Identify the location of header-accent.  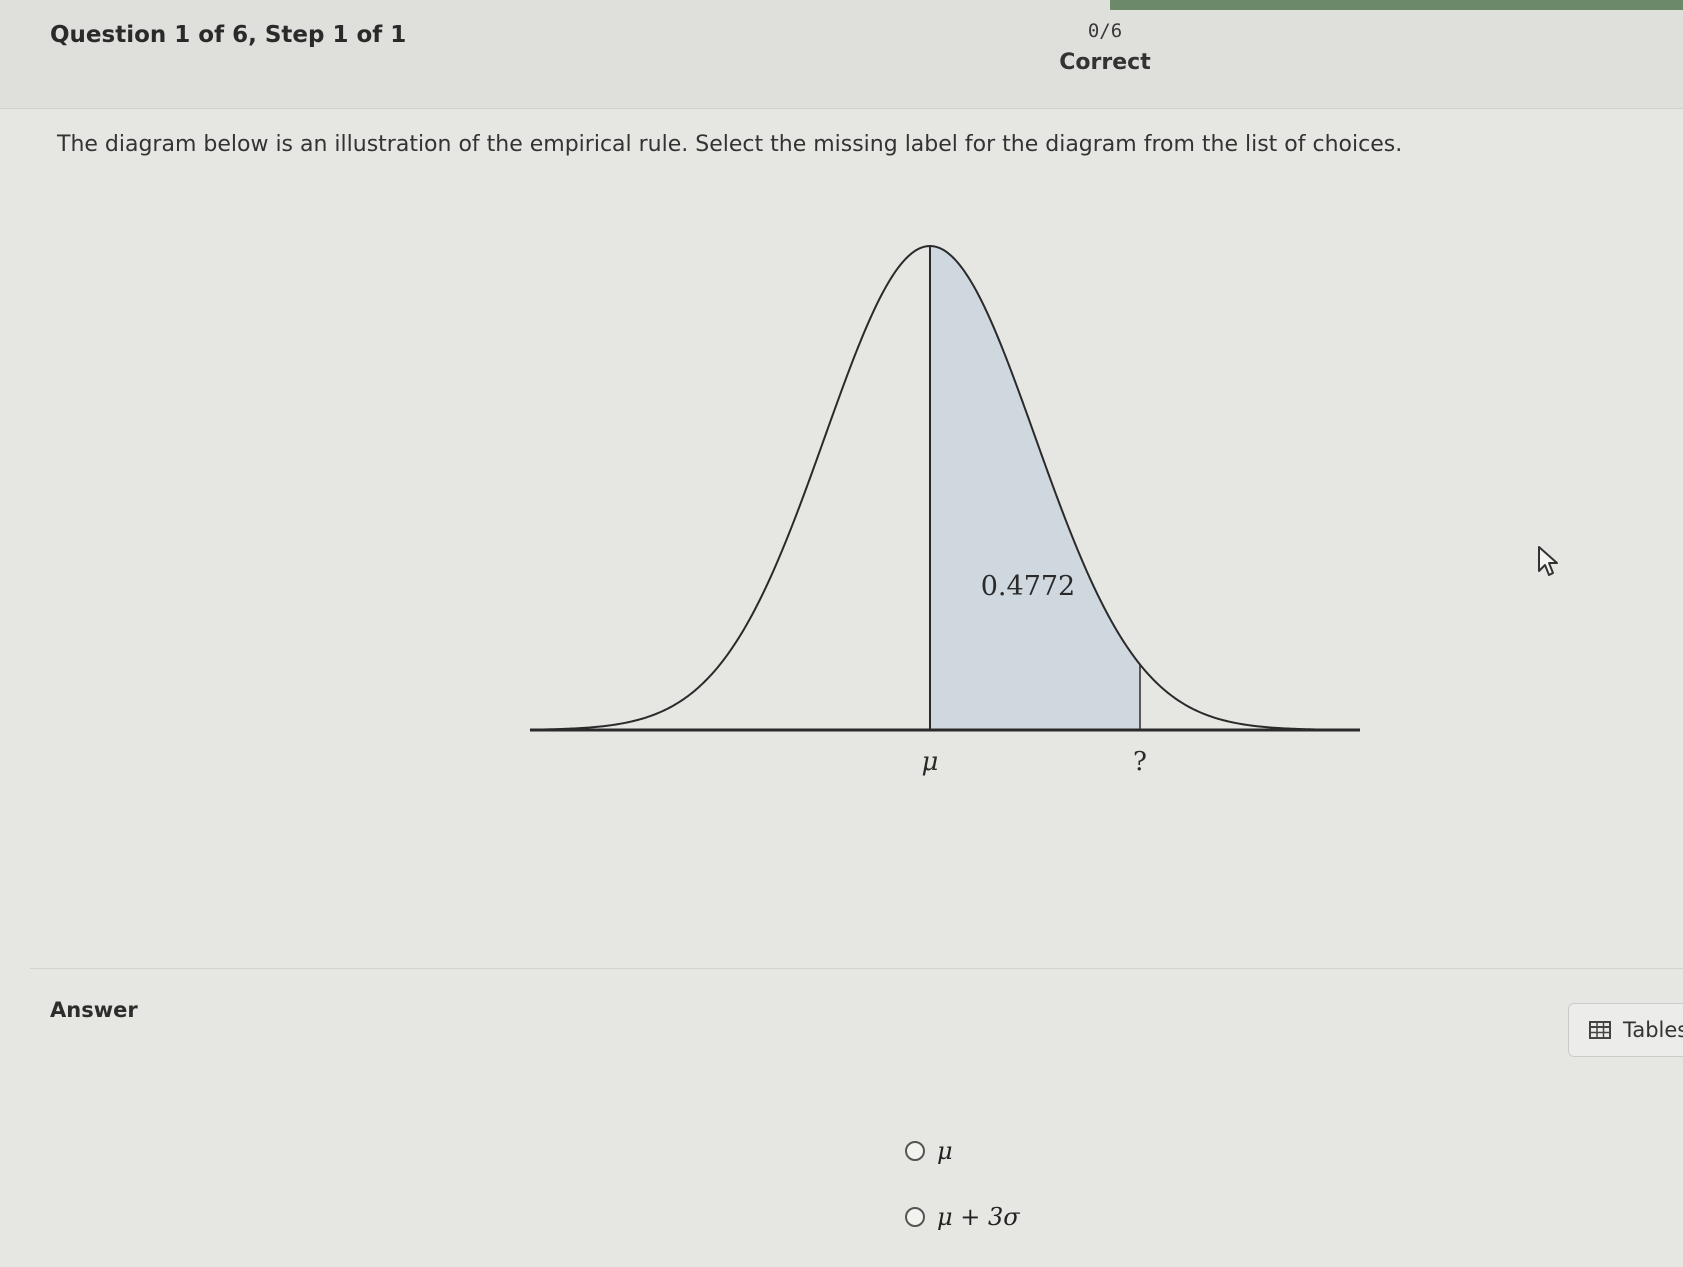
(1396, 5).